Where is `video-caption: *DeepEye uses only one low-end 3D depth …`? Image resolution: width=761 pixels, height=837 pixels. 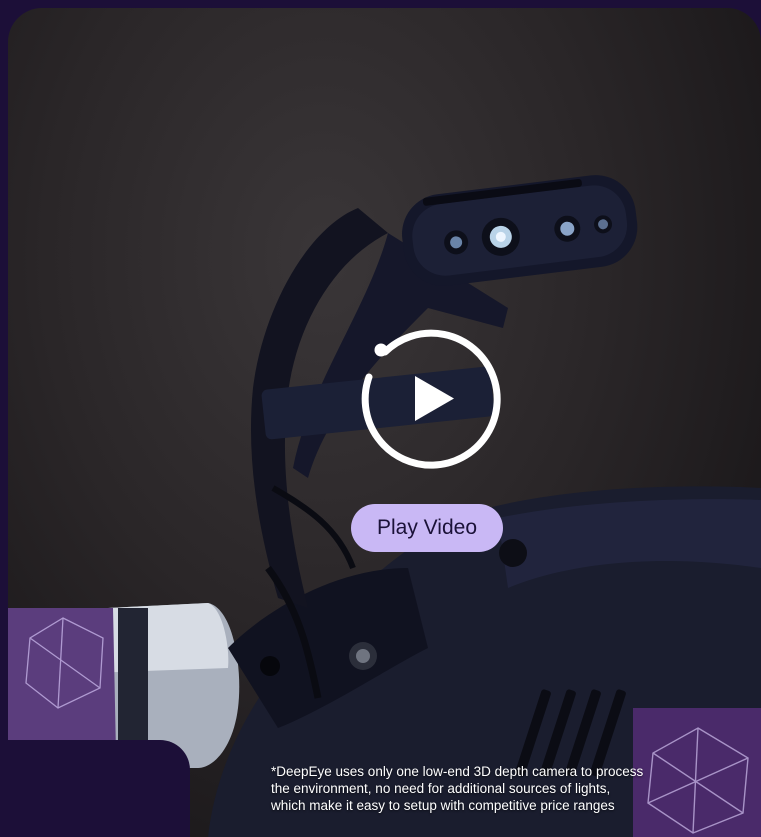 video-caption: *DeepEye uses only one low-end 3D depth … is located at coordinates (511, 788).